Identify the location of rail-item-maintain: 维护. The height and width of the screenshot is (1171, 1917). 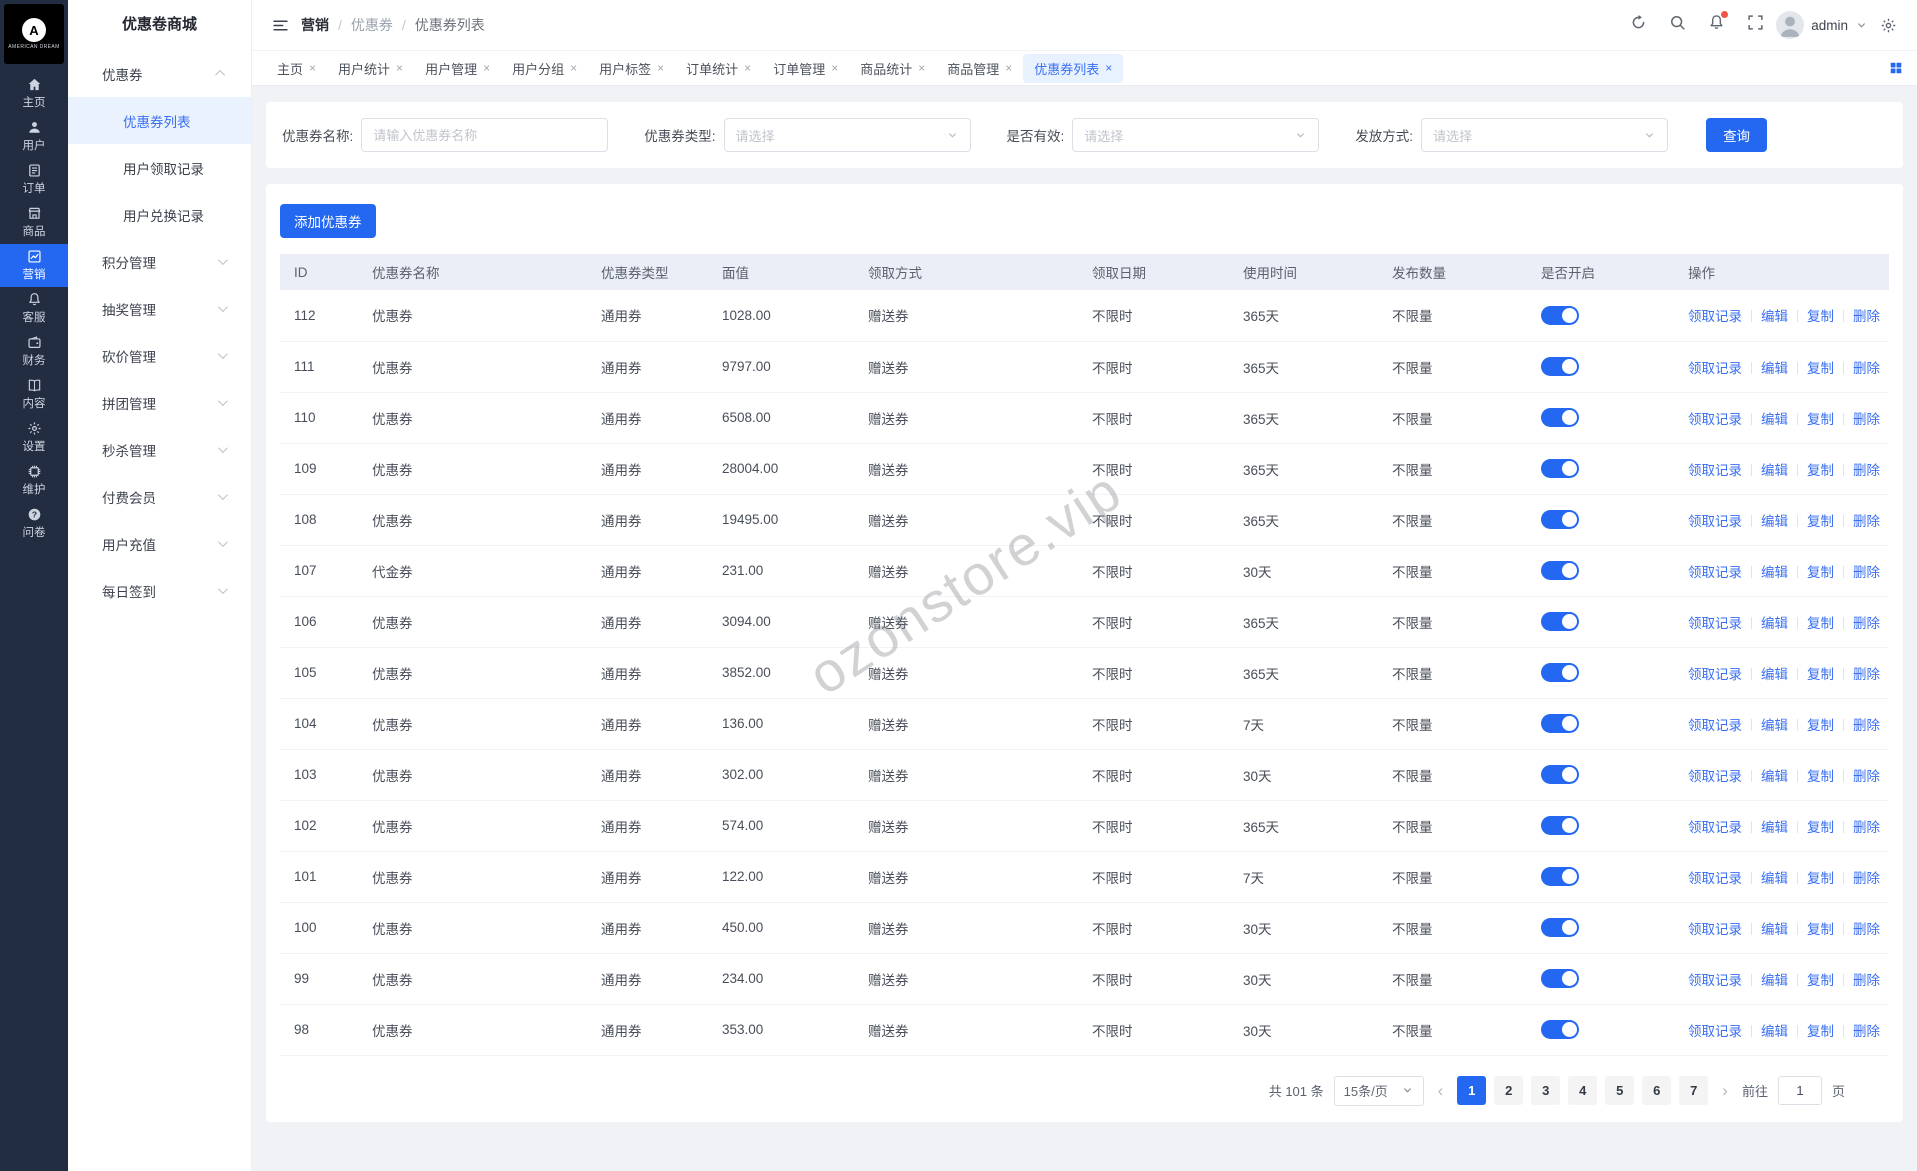
(34, 480).